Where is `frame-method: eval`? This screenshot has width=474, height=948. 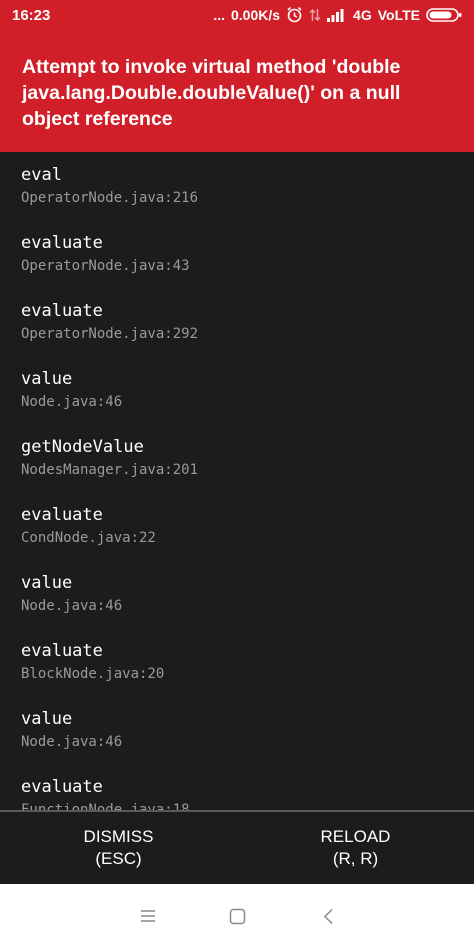
frame-method: eval is located at coordinates (41, 175).